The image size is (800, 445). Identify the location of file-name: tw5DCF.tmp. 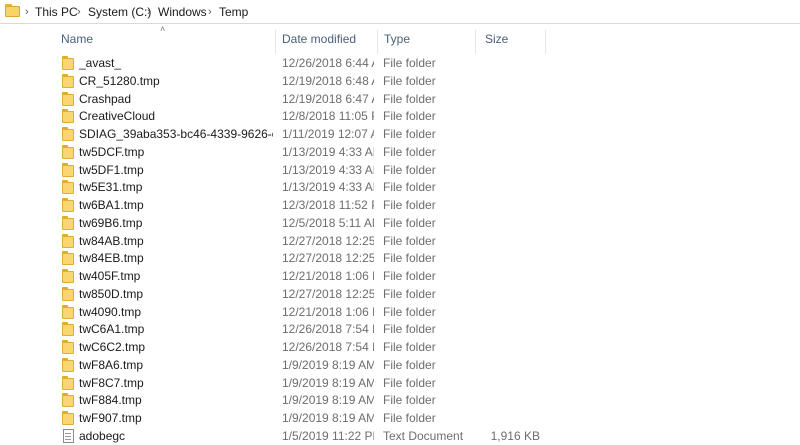
(112, 151).